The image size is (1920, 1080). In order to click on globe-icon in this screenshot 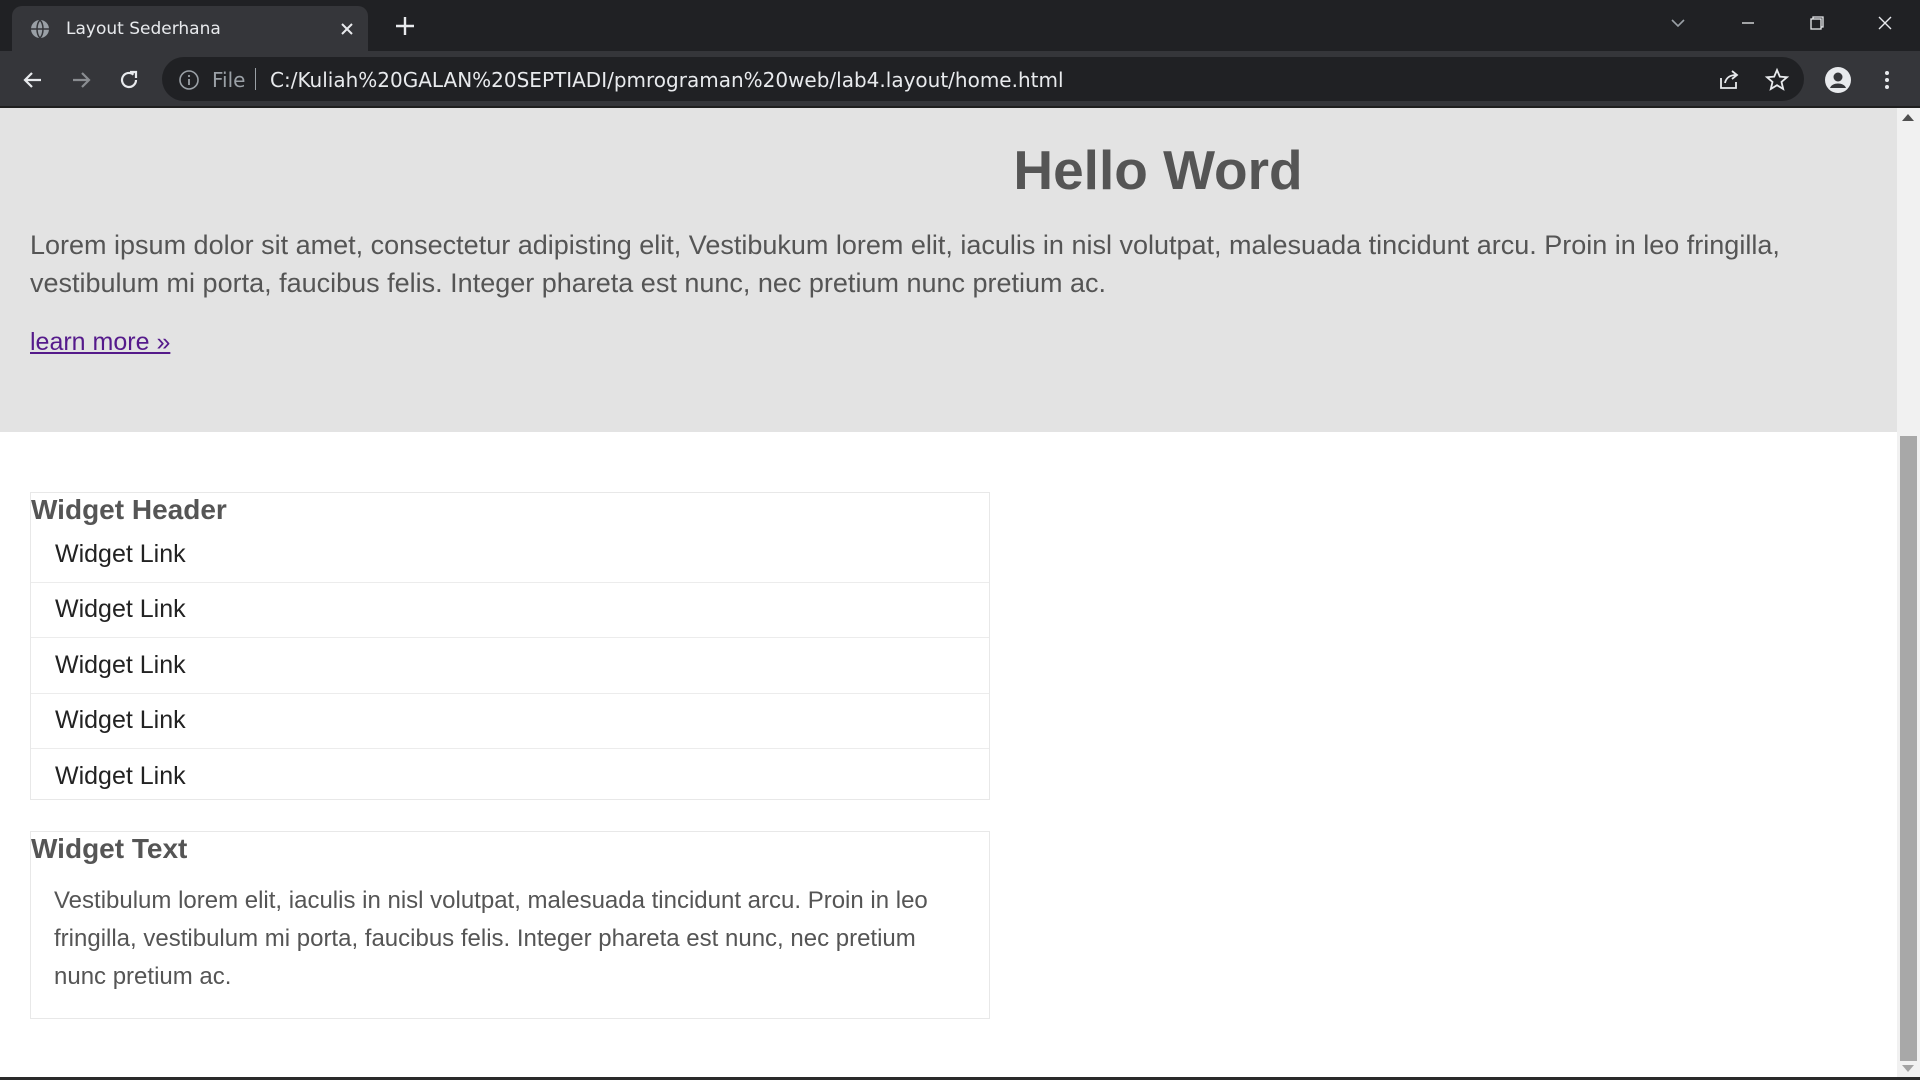, I will do `click(40, 29)`.